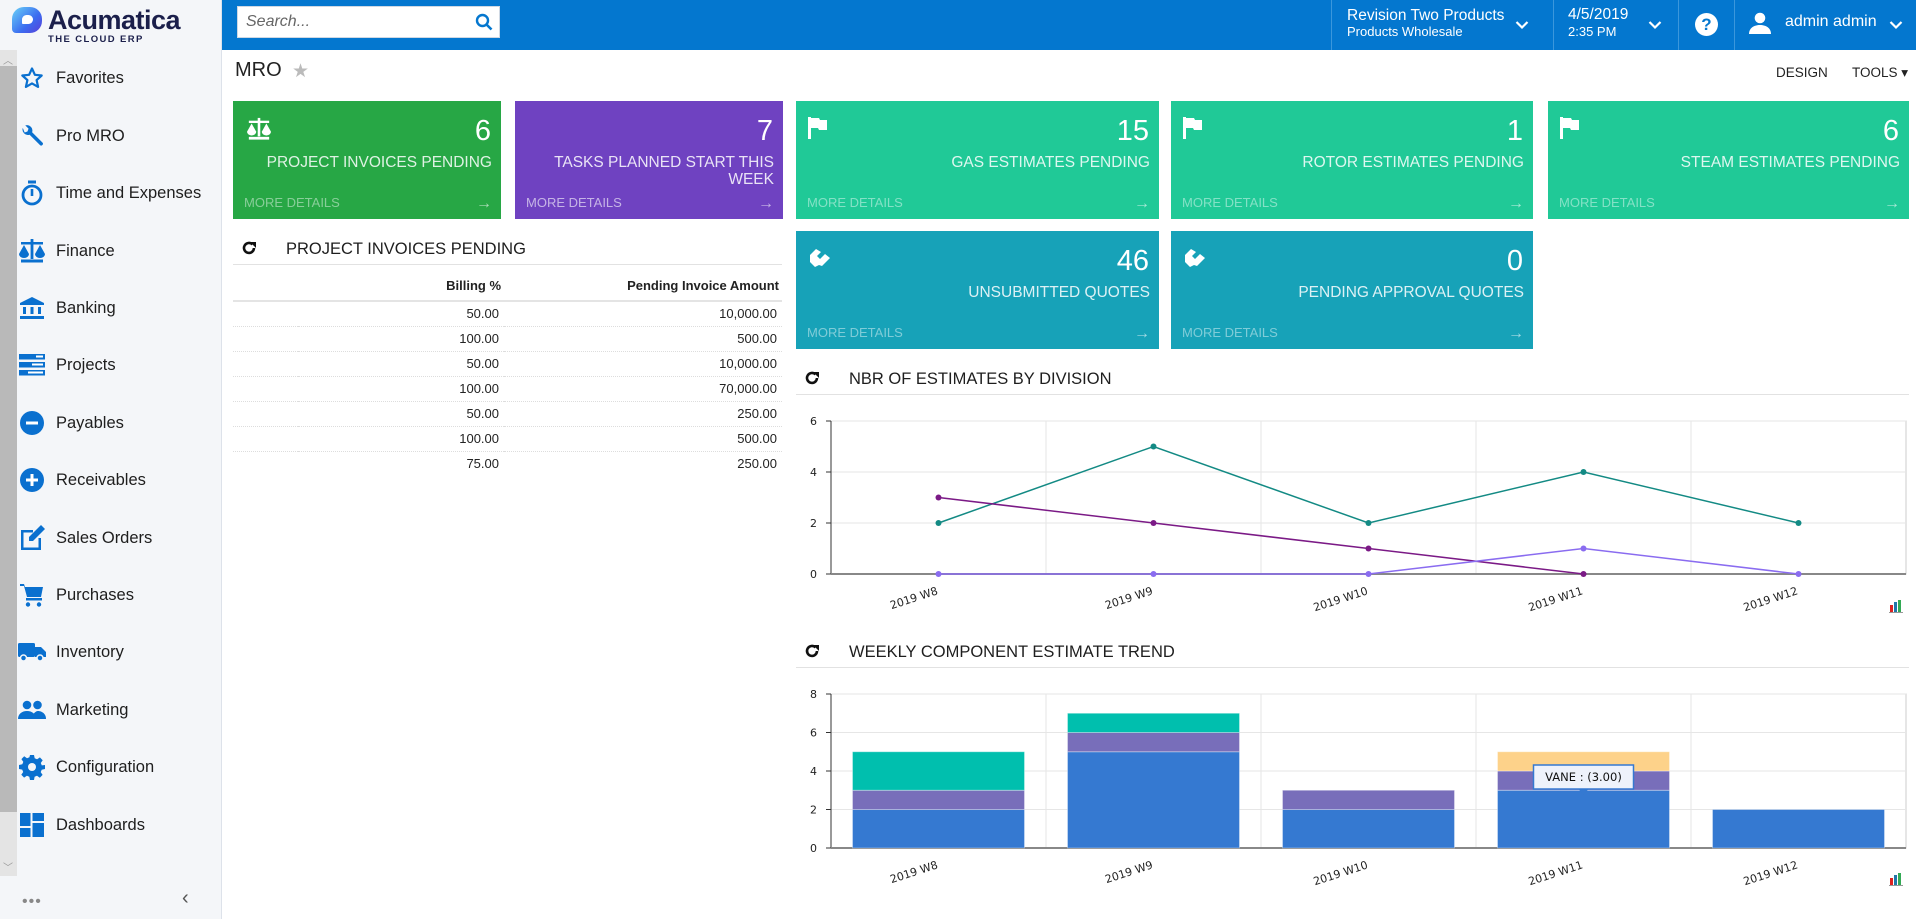 This screenshot has width=1916, height=919. Describe the element at coordinates (1880, 73) in the screenshot. I see `tools-menu-button: TOOLS ▾` at that location.